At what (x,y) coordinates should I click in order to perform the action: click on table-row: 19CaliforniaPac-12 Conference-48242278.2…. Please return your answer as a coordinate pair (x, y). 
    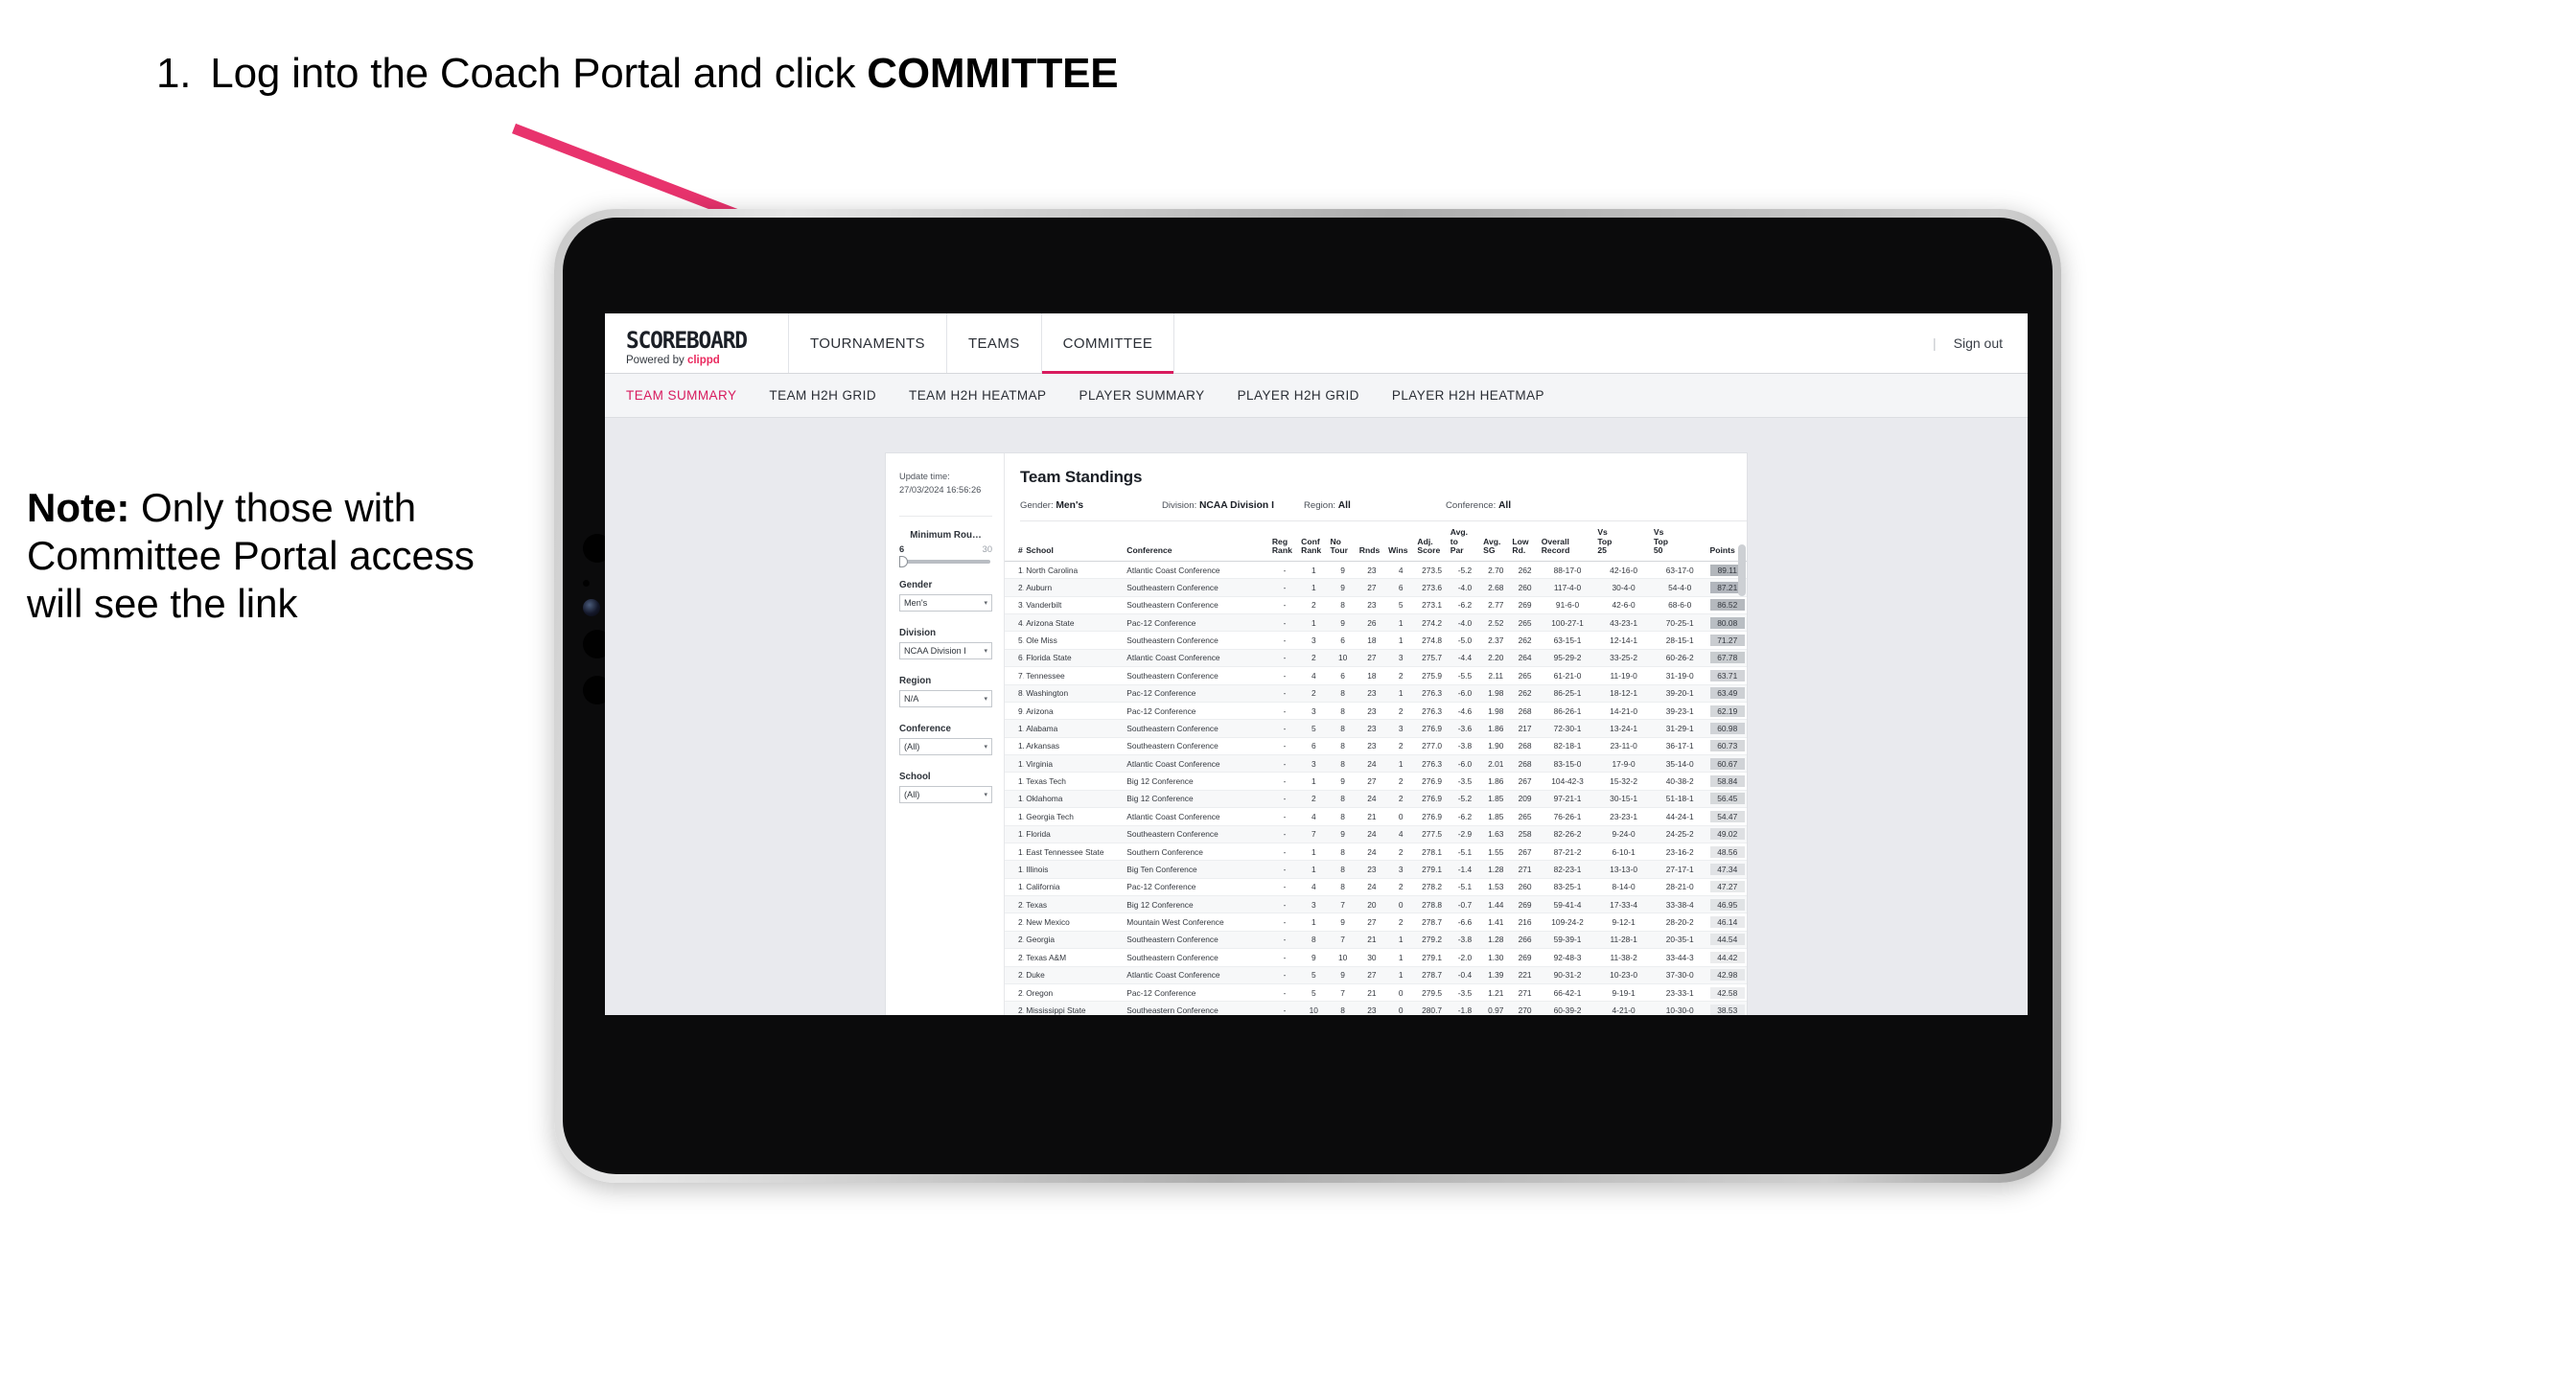
    Looking at the image, I should click on (1376, 888).